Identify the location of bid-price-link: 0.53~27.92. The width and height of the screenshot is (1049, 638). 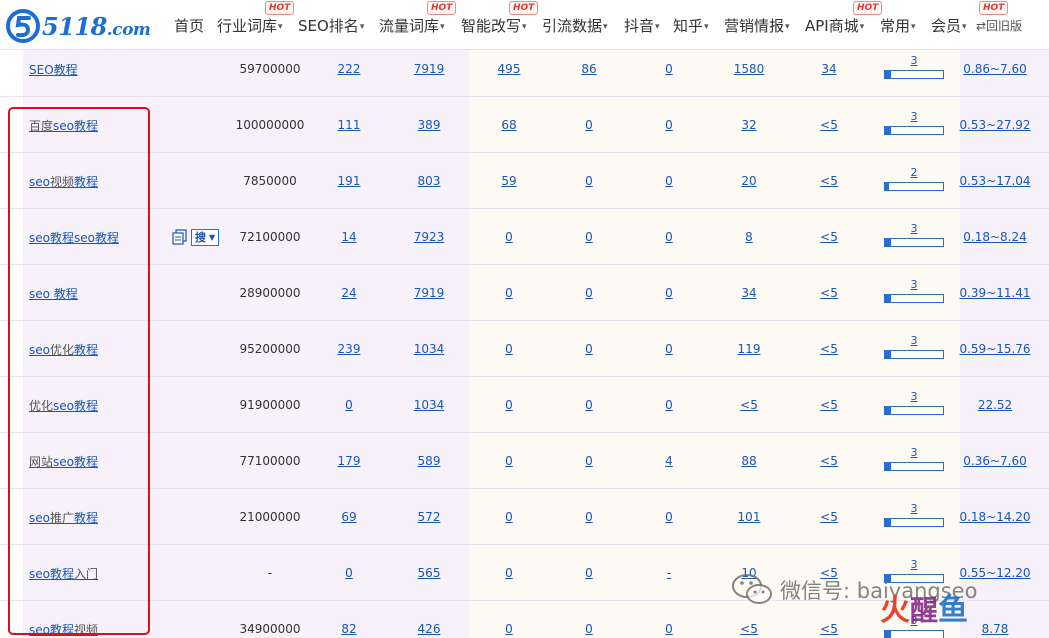
(994, 125).